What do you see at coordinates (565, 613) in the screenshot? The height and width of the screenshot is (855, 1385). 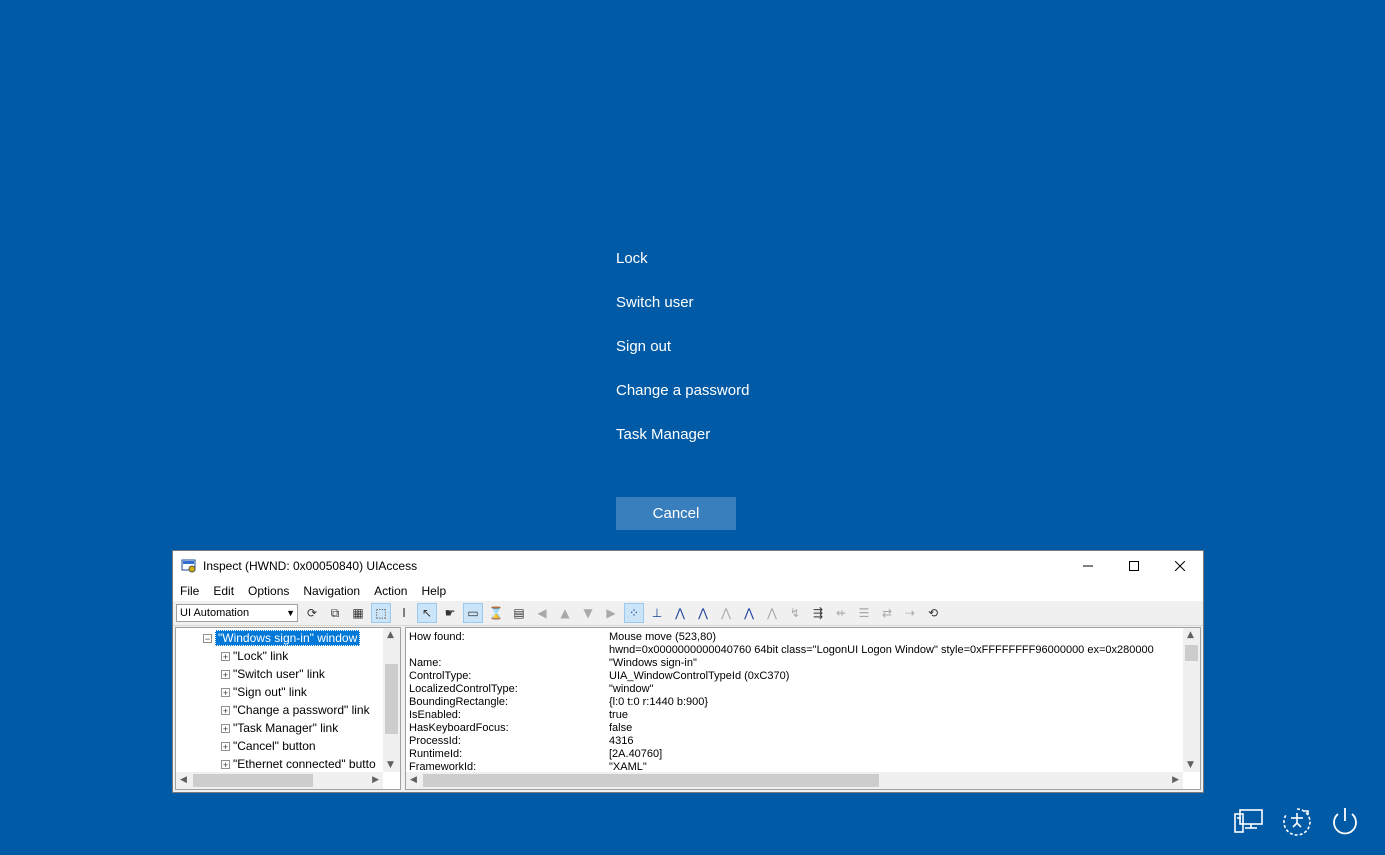 I see `nav-up-icon: ▲` at bounding box center [565, 613].